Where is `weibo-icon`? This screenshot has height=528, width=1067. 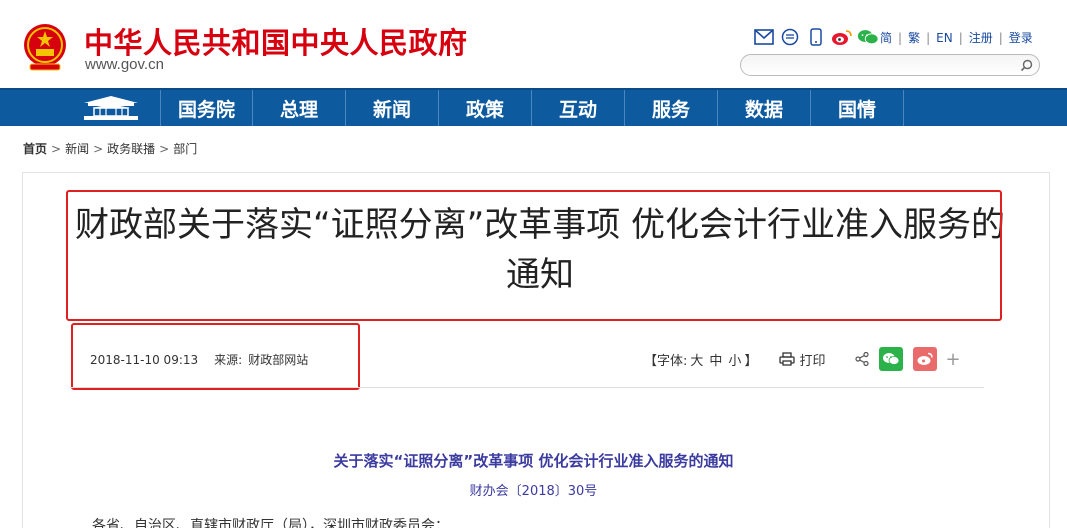 weibo-icon is located at coordinates (842, 37).